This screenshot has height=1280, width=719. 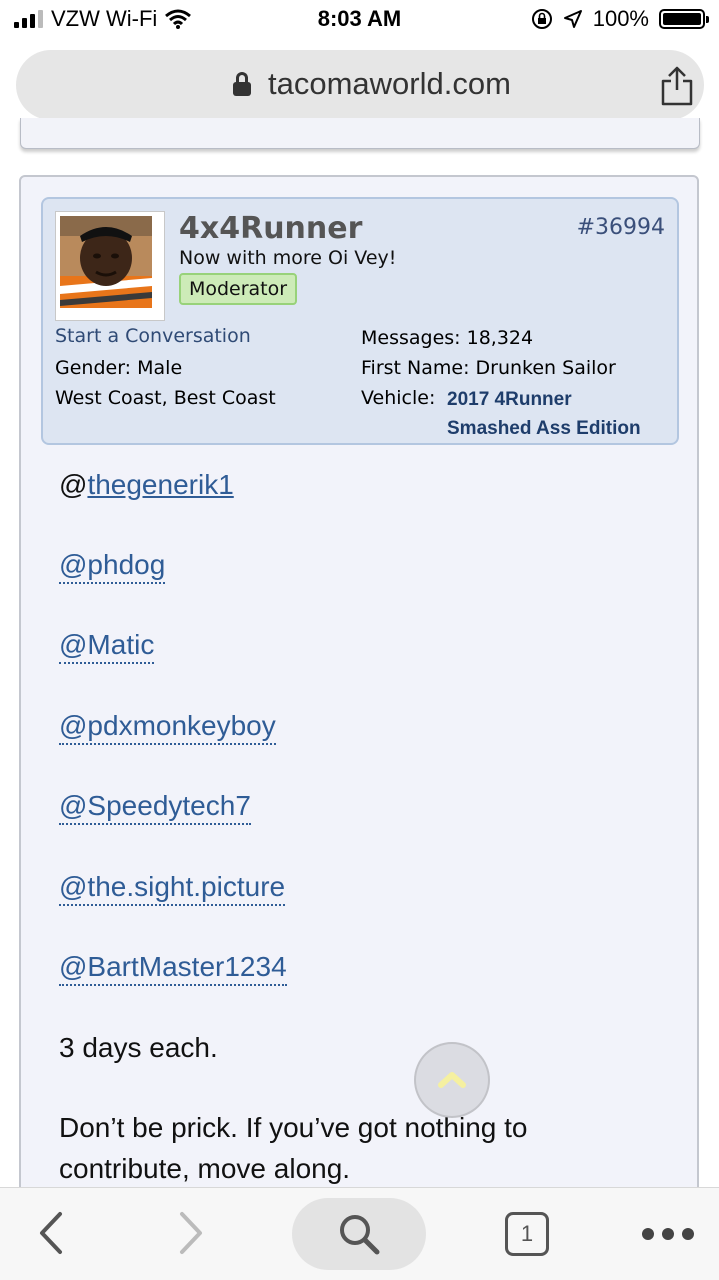 What do you see at coordinates (191, 1233) in the screenshot?
I see `forward-icon` at bounding box center [191, 1233].